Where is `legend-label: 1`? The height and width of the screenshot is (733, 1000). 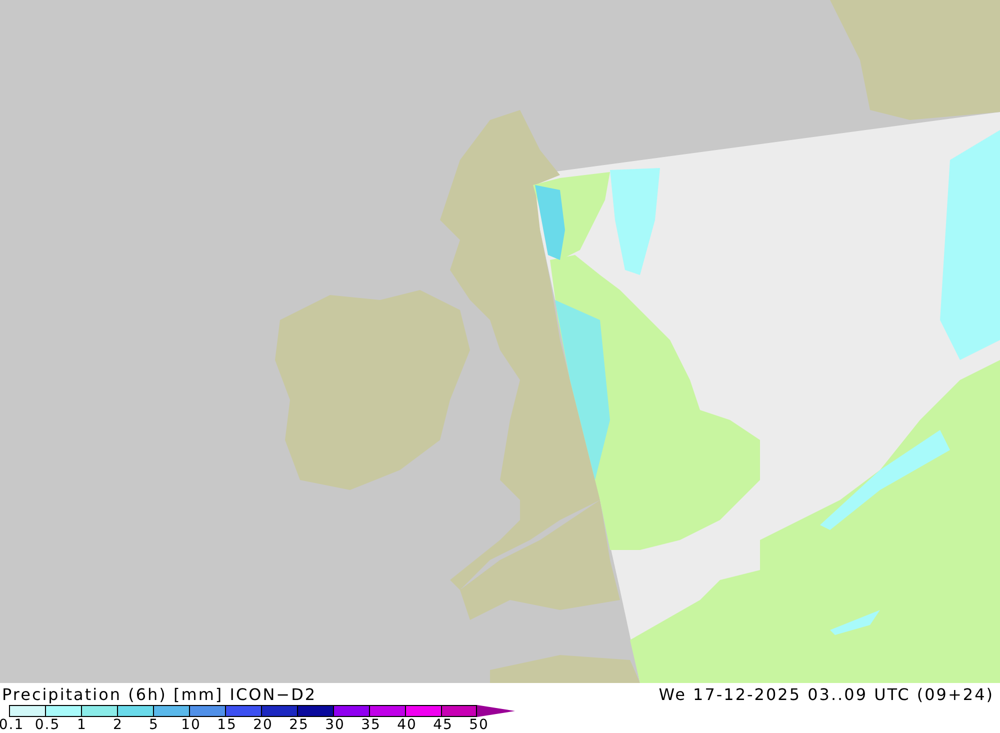
legend-label: 1 is located at coordinates (82, 725).